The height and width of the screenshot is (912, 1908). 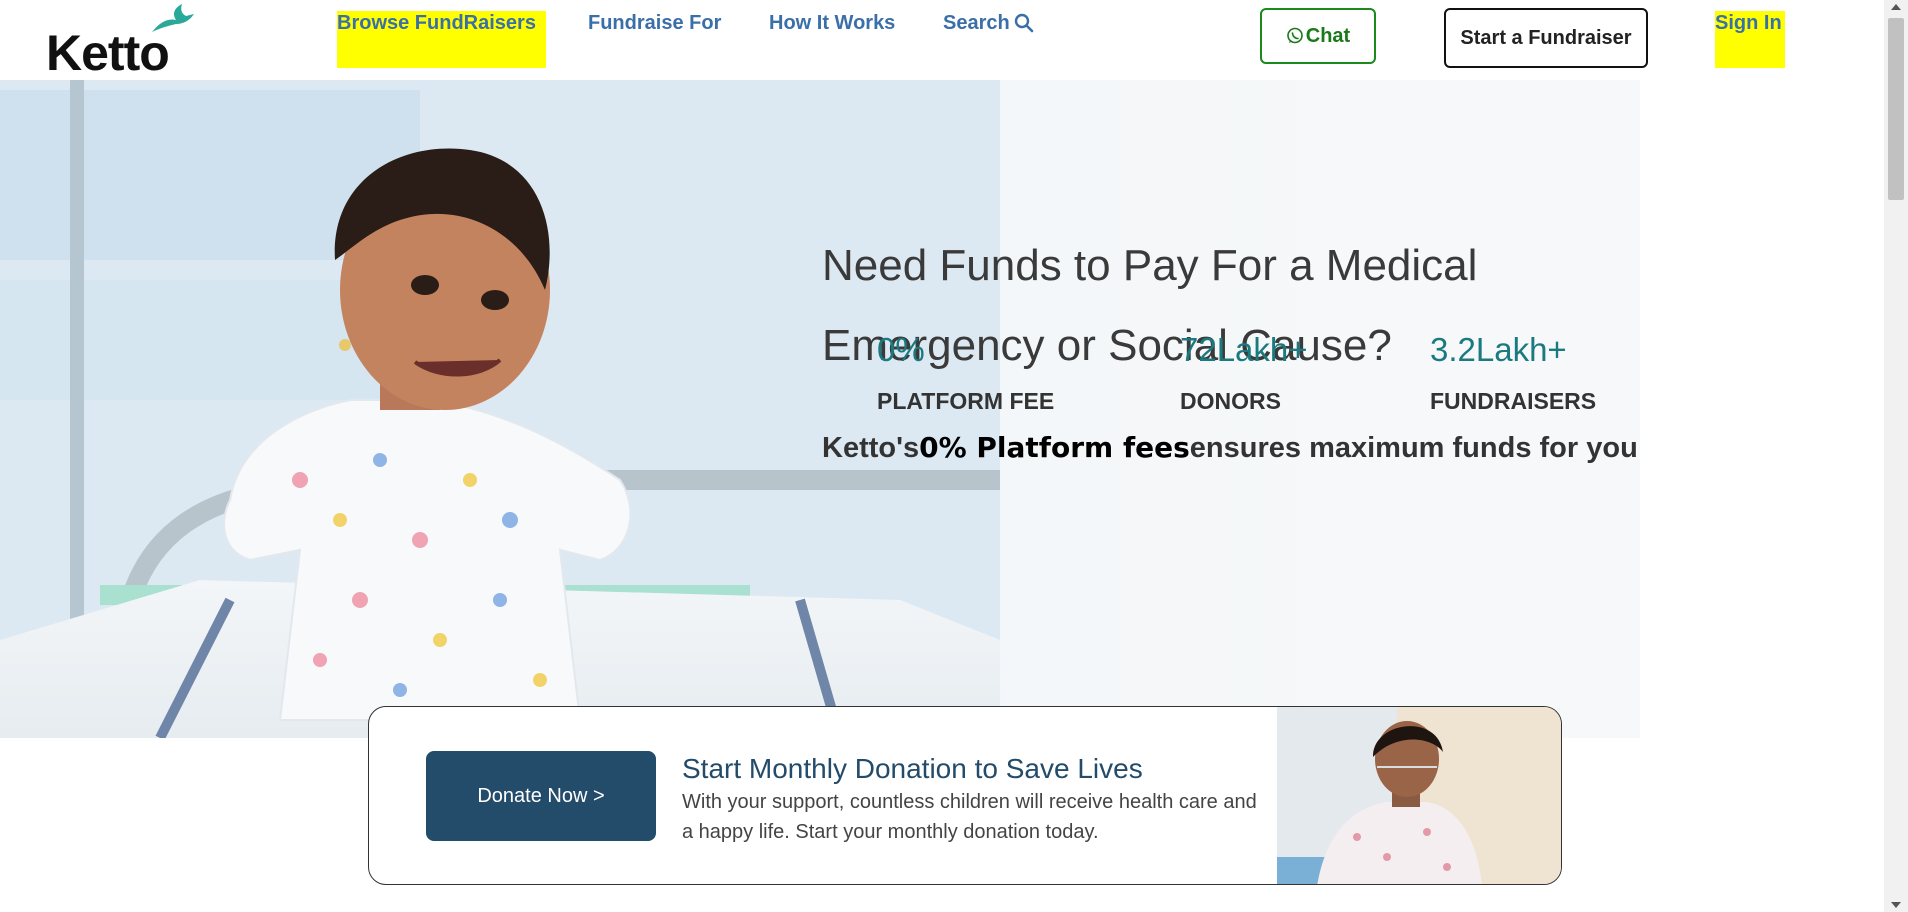 What do you see at coordinates (1750, 39) in the screenshot?
I see `sign-in-link: Sign In` at bounding box center [1750, 39].